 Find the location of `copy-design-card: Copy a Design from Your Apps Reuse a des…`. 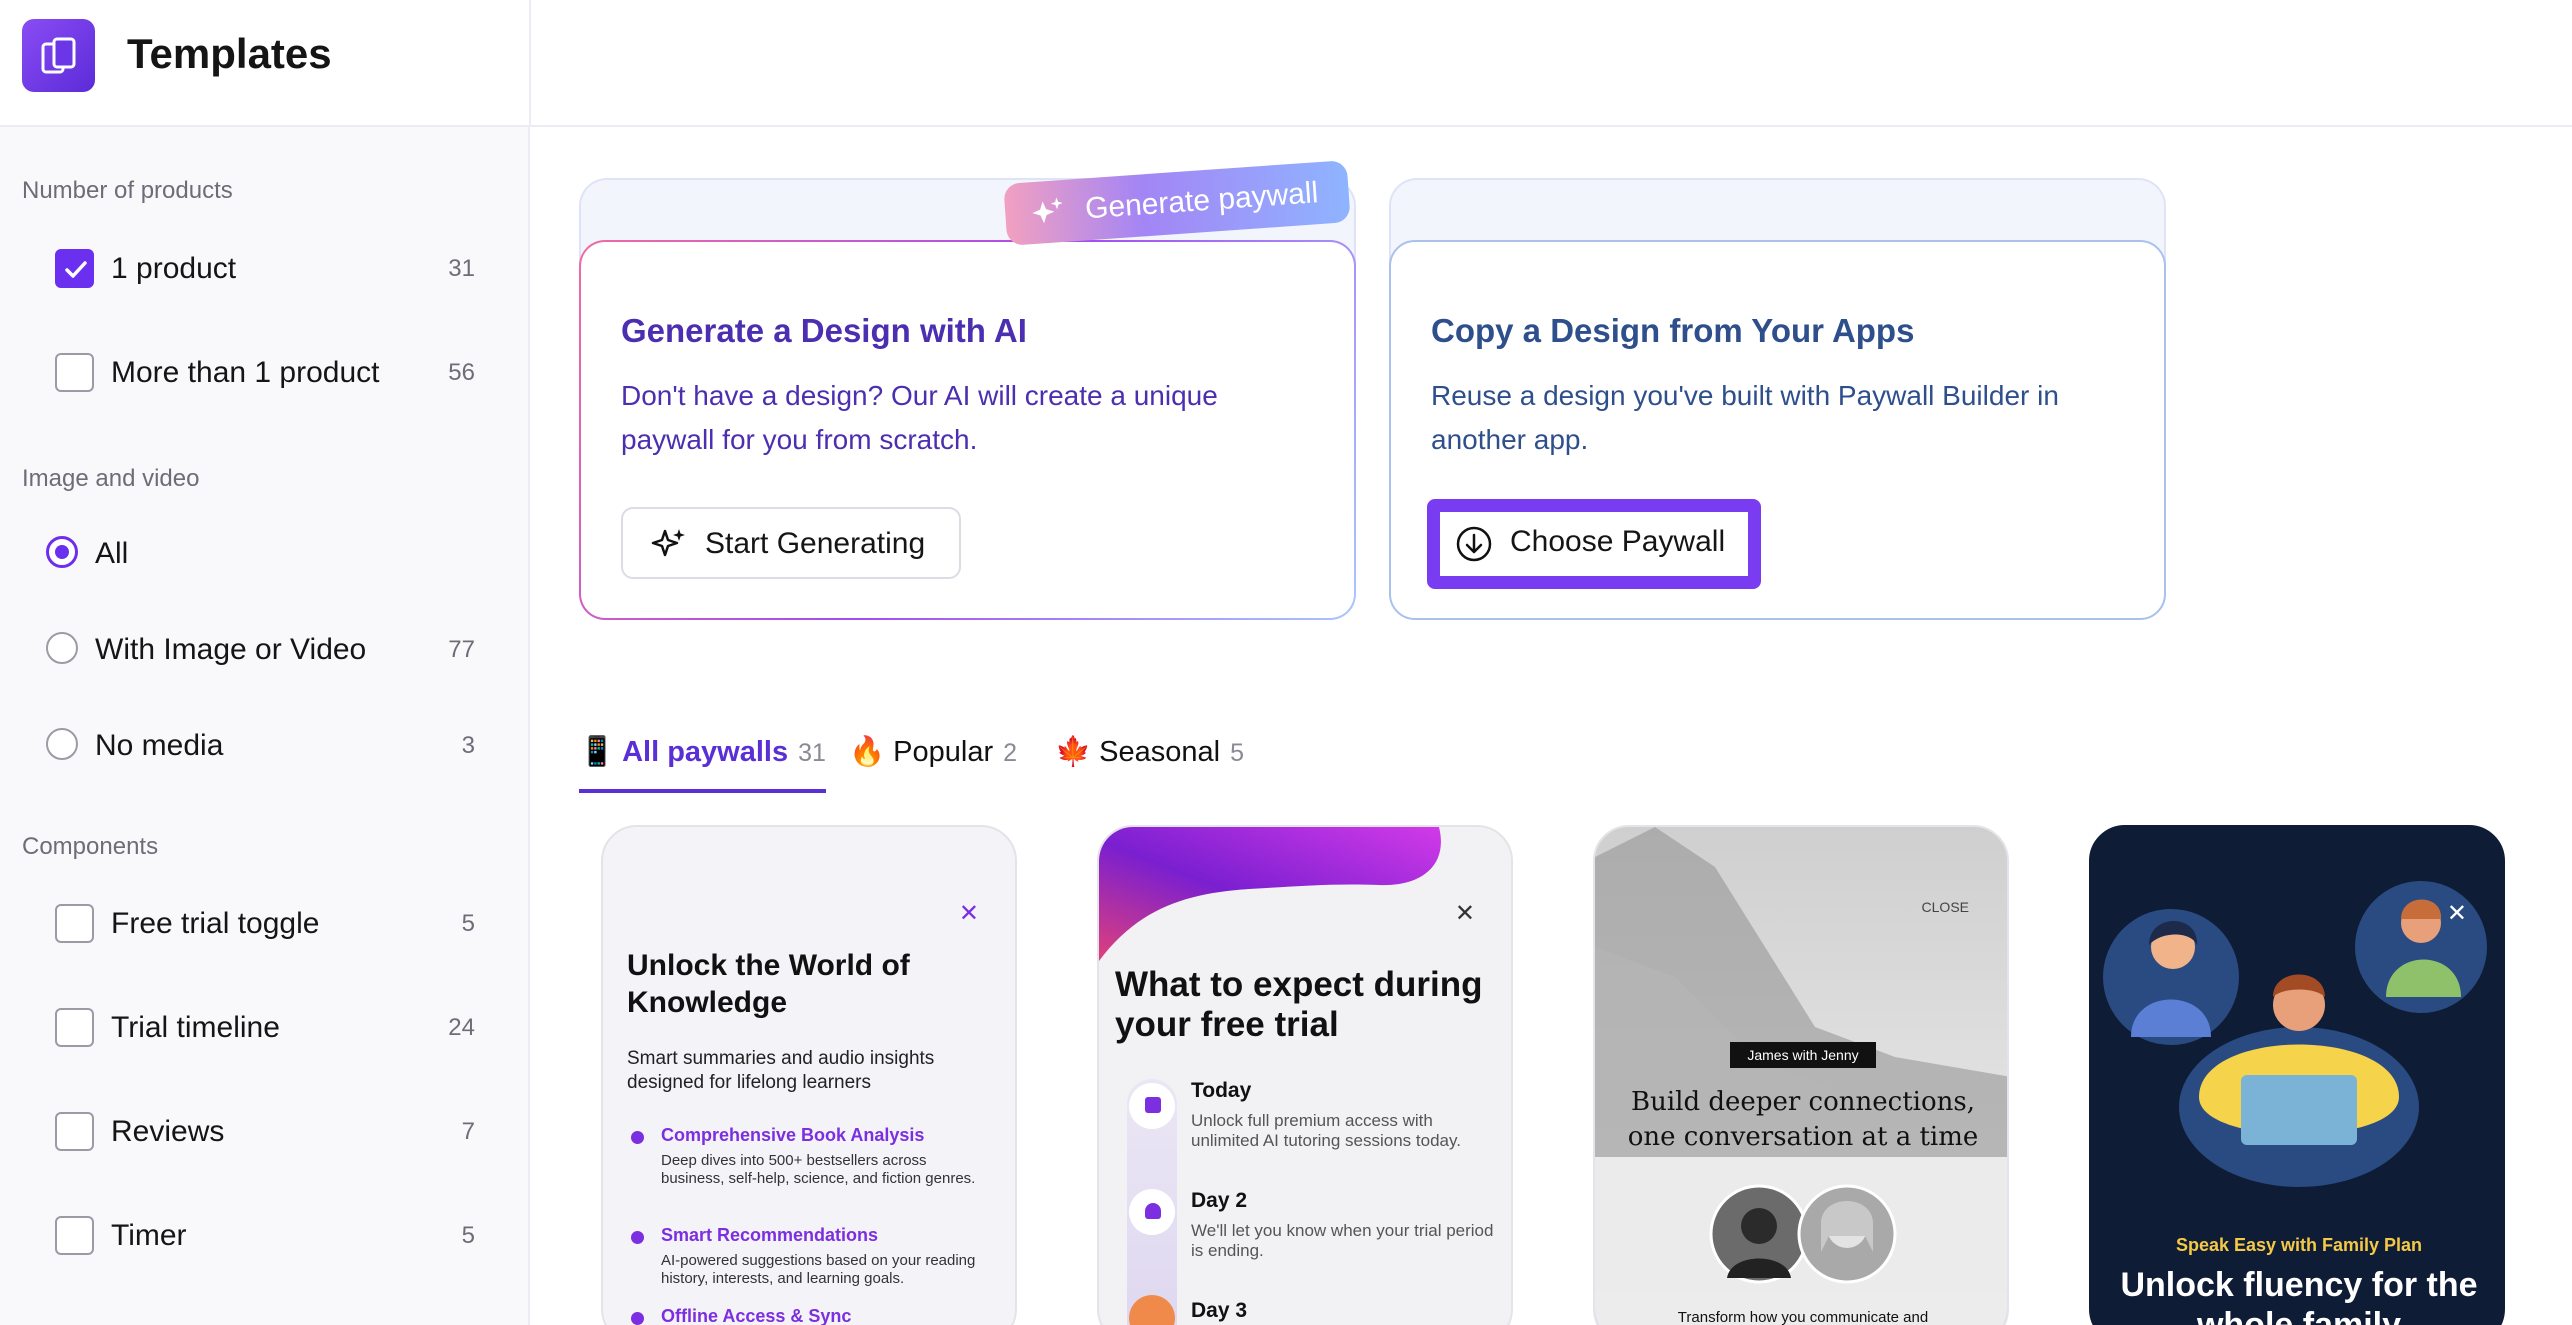

copy-design-card: Copy a Design from Your Apps Reuse a des… is located at coordinates (1777, 399).